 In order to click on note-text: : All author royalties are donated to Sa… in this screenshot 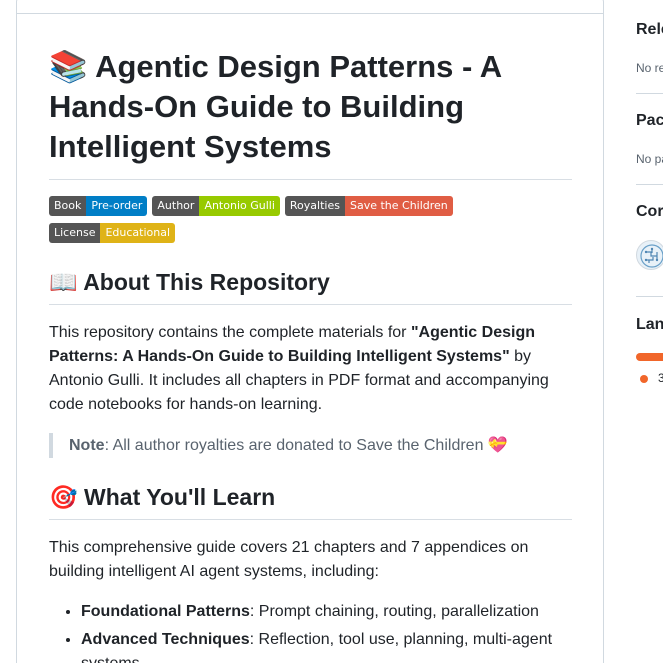, I will do `click(296, 445)`.